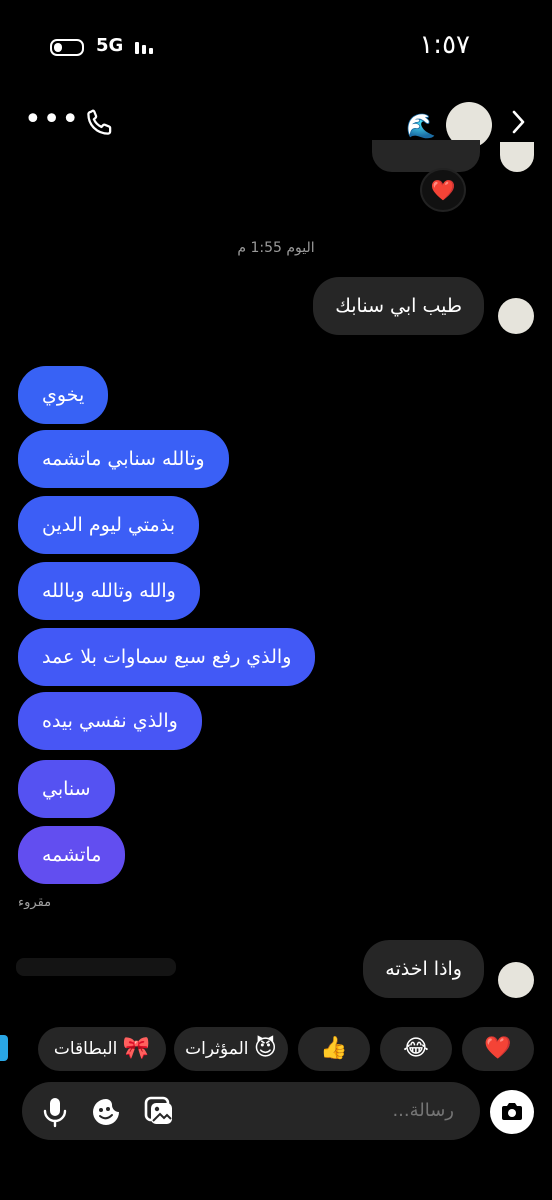  I want to click on network-label: 5G, so click(110, 45).